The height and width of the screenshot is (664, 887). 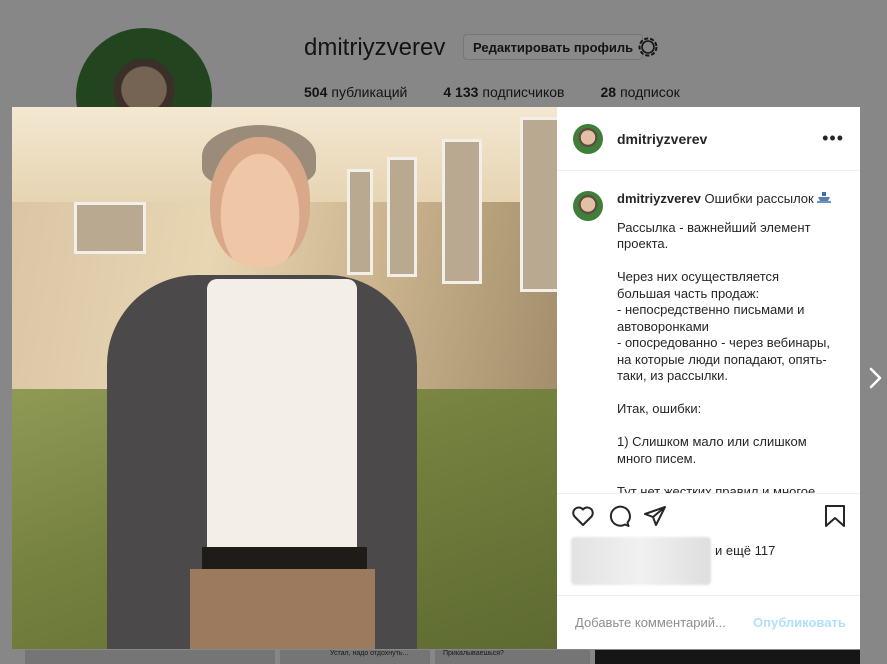 What do you see at coordinates (588, 206) in the screenshot?
I see `caption-avatar` at bounding box center [588, 206].